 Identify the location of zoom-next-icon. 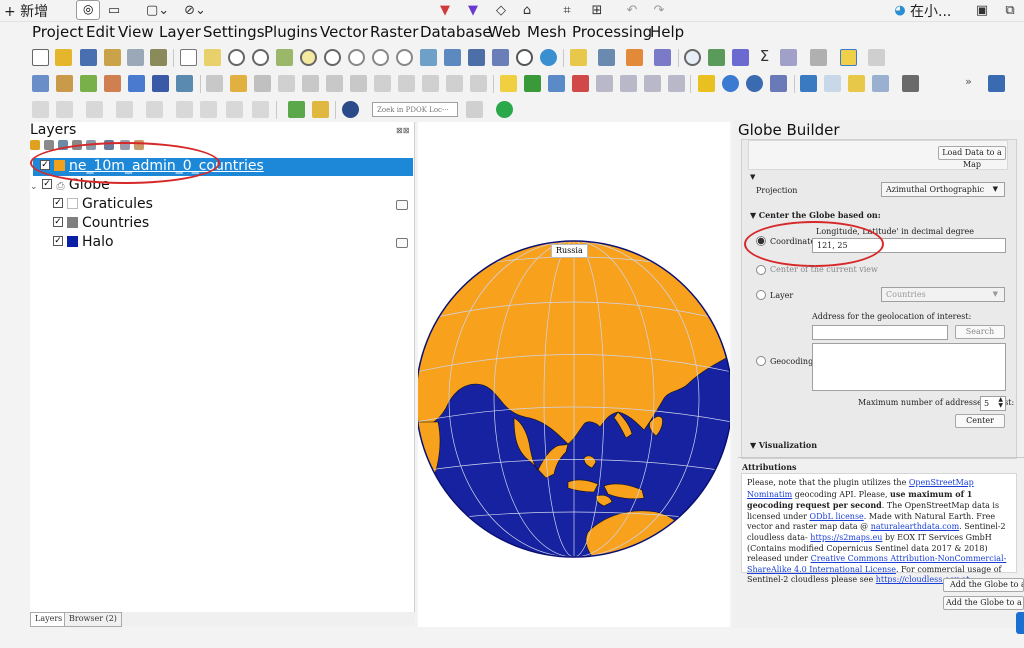
(404, 57).